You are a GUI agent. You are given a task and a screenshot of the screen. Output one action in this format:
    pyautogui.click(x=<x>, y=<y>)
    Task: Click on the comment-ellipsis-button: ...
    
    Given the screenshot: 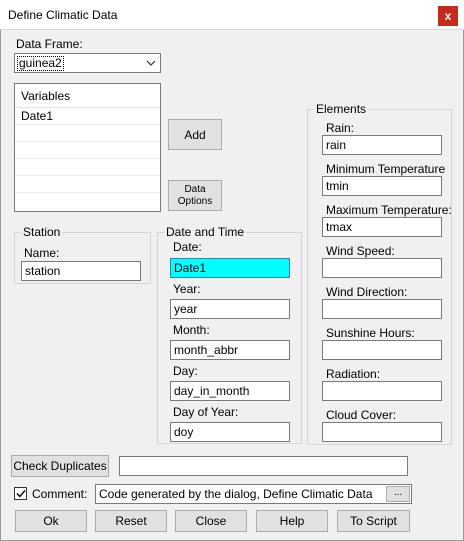 What is the action you would take?
    pyautogui.click(x=398, y=494)
    